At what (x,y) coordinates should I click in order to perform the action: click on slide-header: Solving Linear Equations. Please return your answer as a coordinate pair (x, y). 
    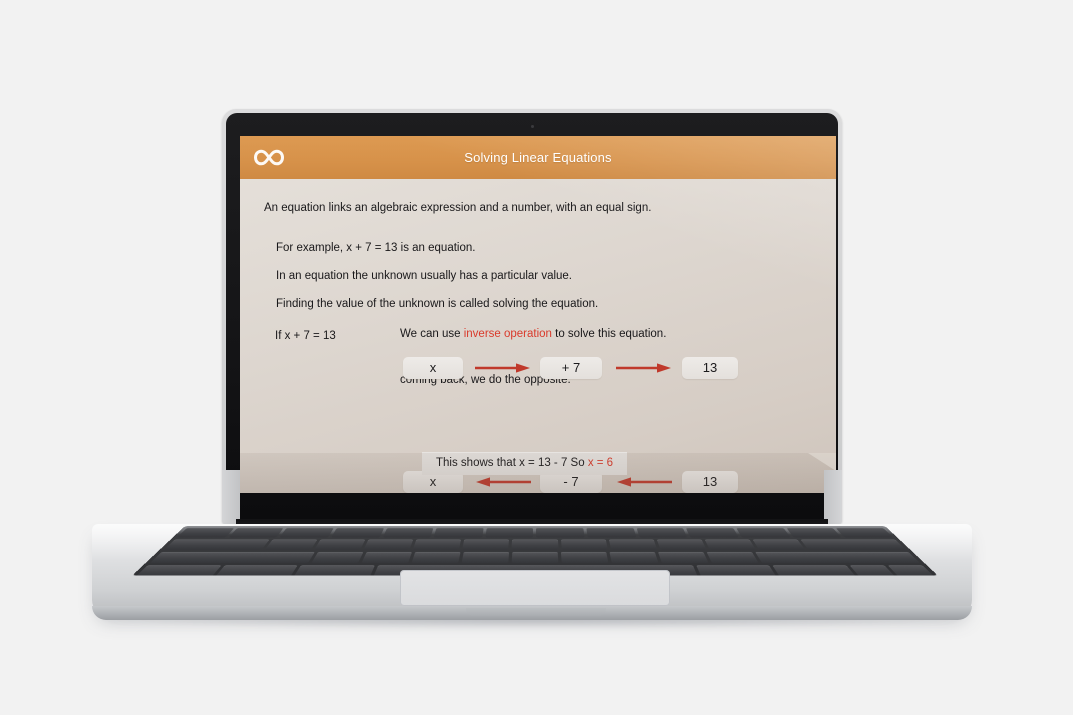
    Looking at the image, I should click on (538, 157).